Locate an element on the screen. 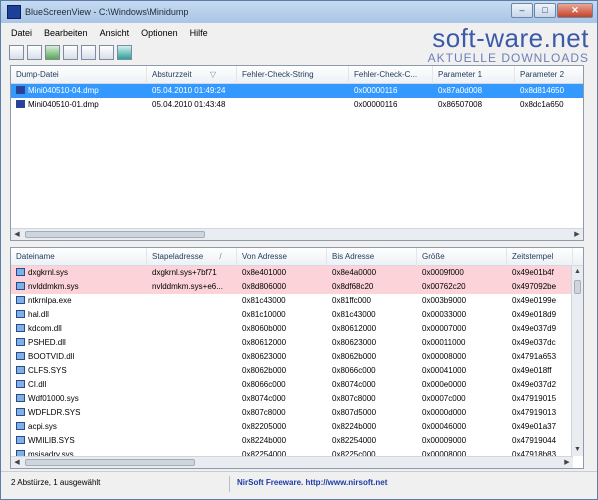 The image size is (598, 500). crash-time: 05.04.2010 01:43:48 is located at coordinates (189, 104).